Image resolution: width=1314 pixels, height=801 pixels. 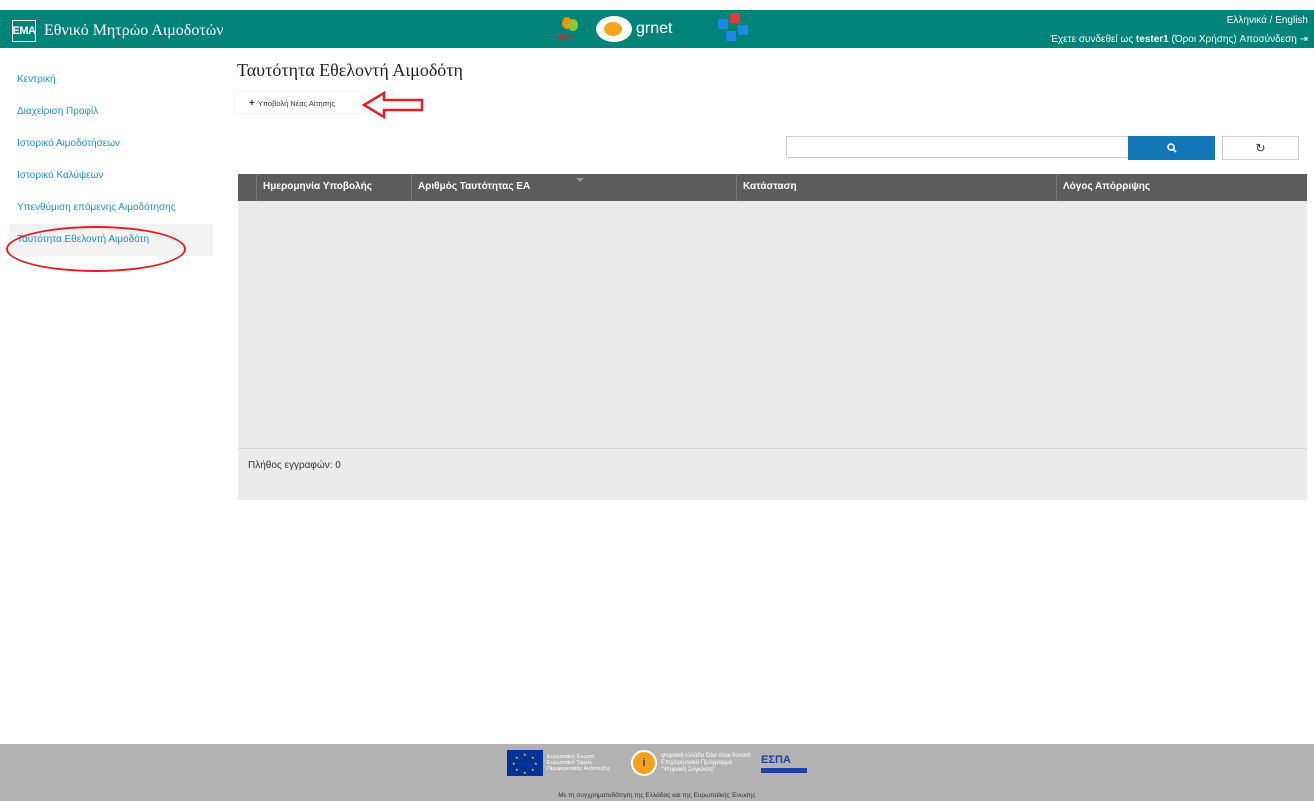 I want to click on grnet-logo: grnet, so click(x=634, y=29).